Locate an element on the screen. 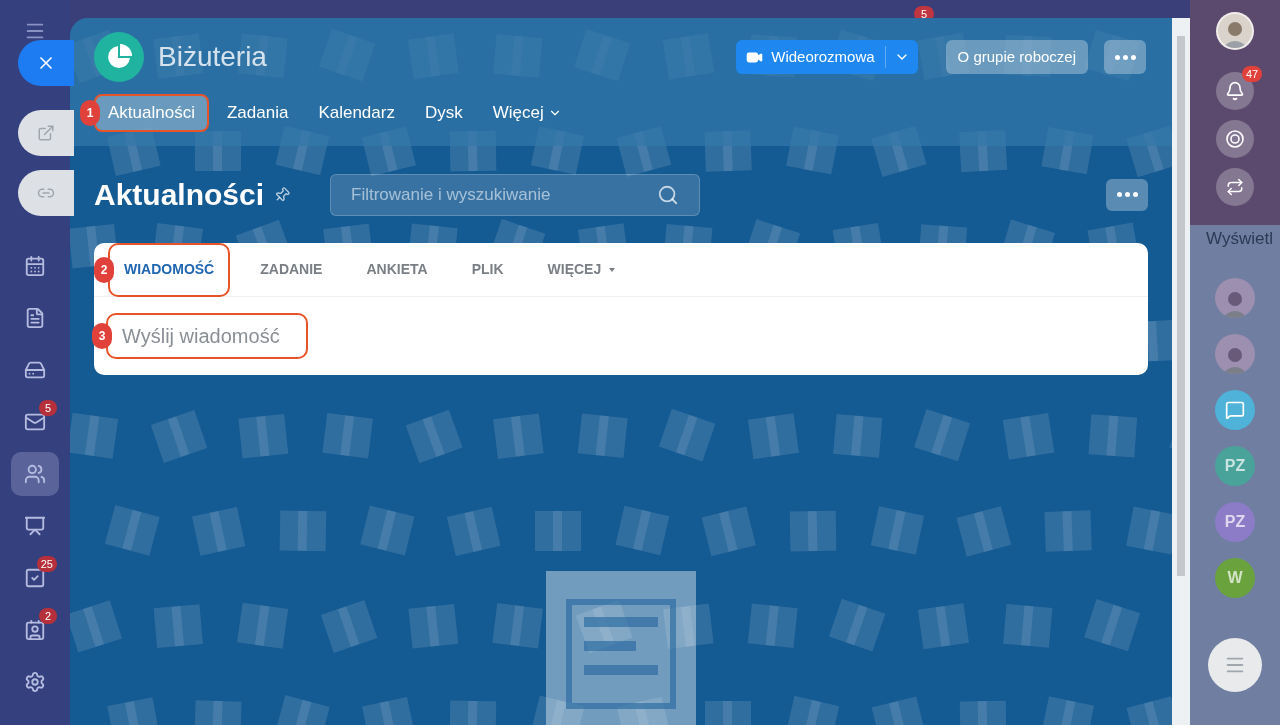 The image size is (1280, 725). gear-icon is located at coordinates (35, 682).